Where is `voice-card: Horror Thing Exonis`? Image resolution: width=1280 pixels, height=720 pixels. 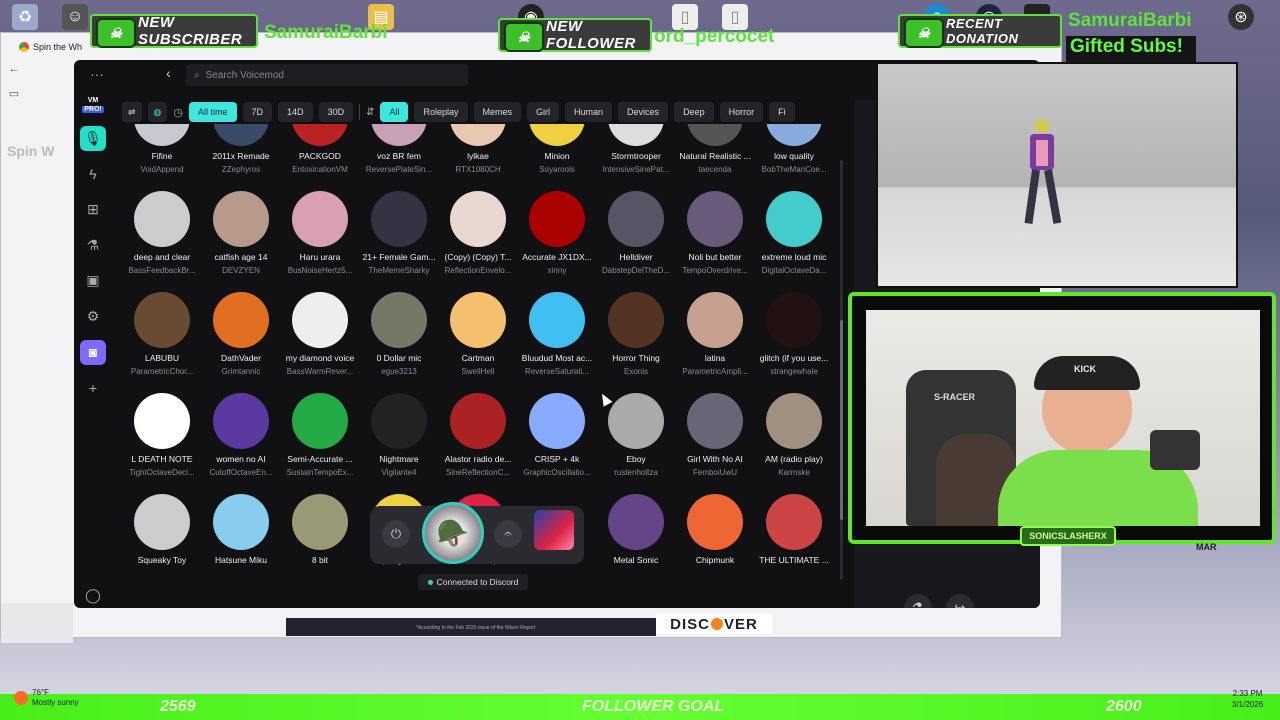
voice-card: Horror Thing Exonis is located at coordinates (636, 334).